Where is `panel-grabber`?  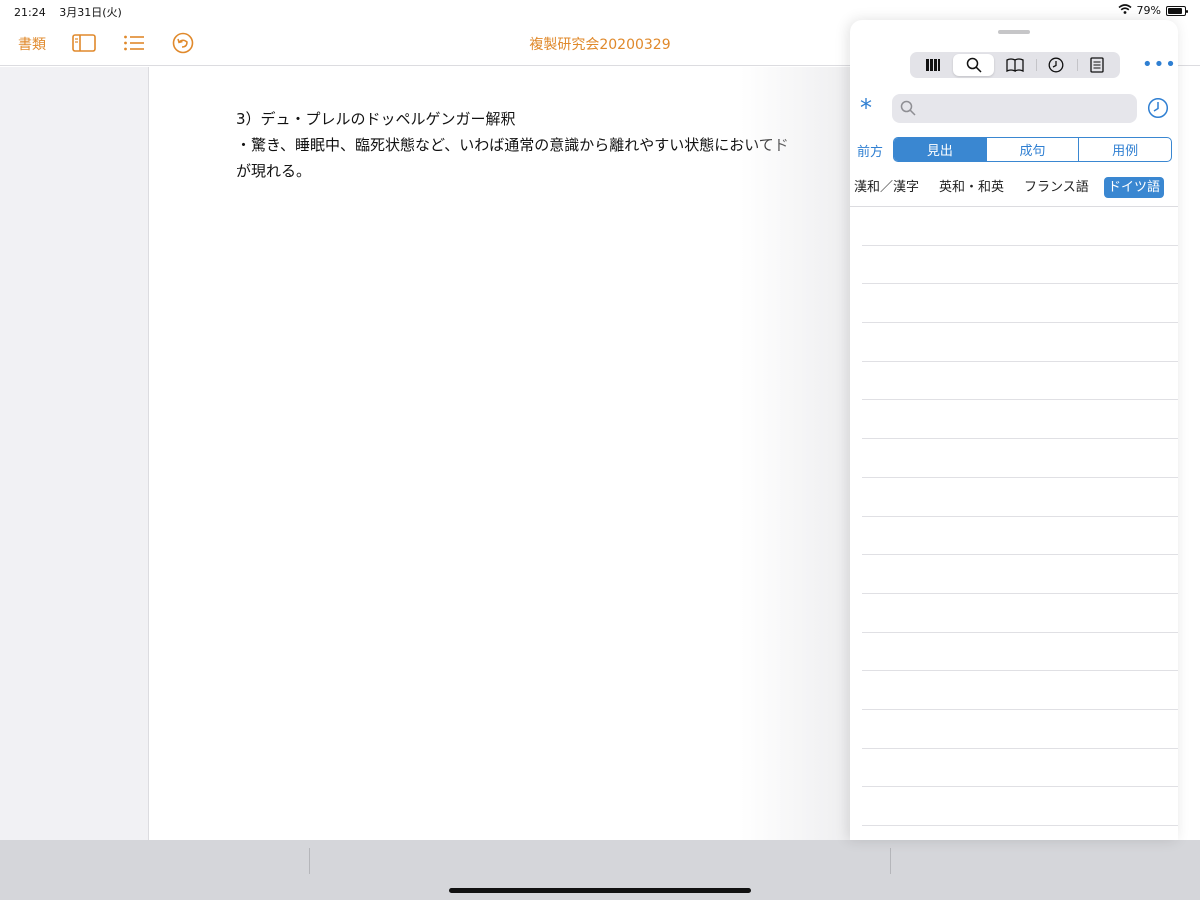
panel-grabber is located at coordinates (1014, 32).